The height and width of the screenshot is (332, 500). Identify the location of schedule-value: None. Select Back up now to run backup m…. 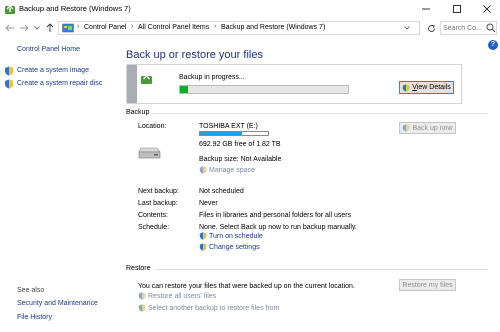
(278, 227).